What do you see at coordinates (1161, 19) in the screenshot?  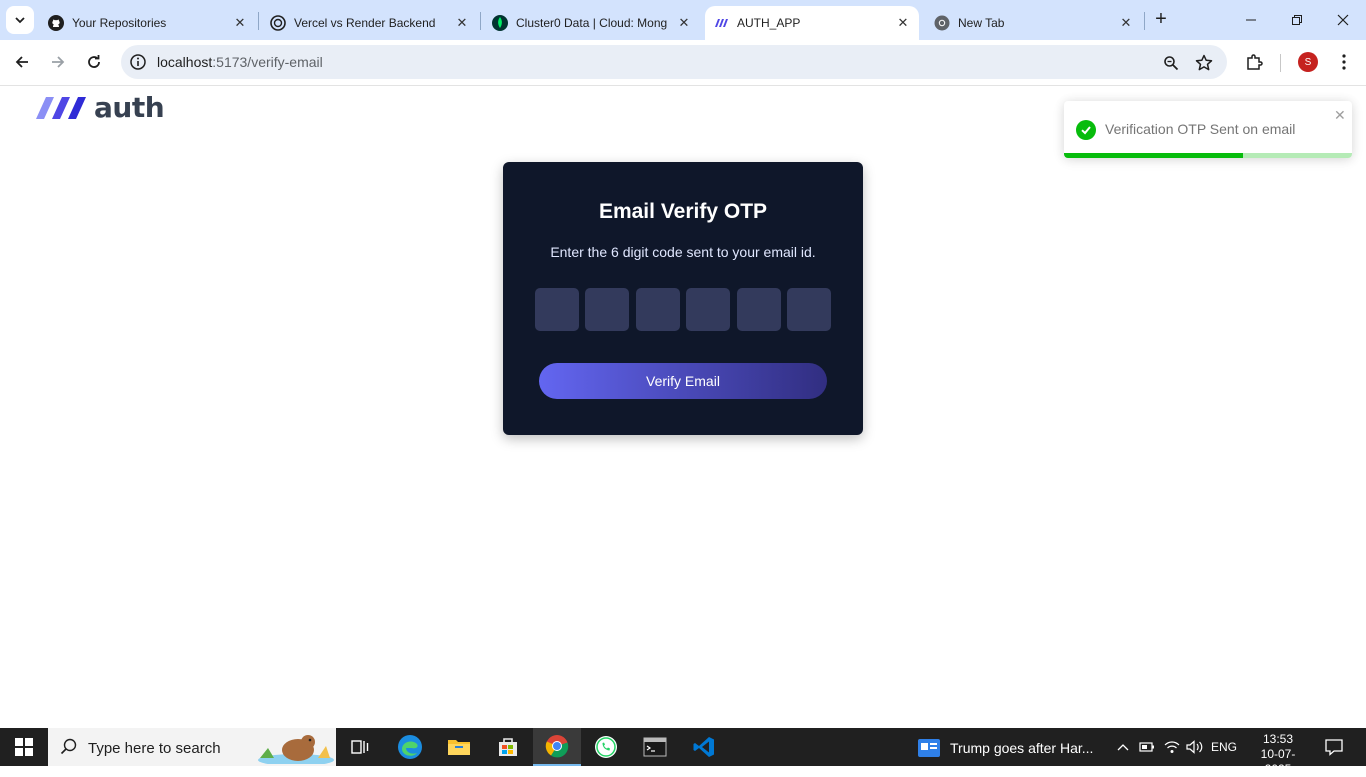 I see `new-tab-button: +` at bounding box center [1161, 19].